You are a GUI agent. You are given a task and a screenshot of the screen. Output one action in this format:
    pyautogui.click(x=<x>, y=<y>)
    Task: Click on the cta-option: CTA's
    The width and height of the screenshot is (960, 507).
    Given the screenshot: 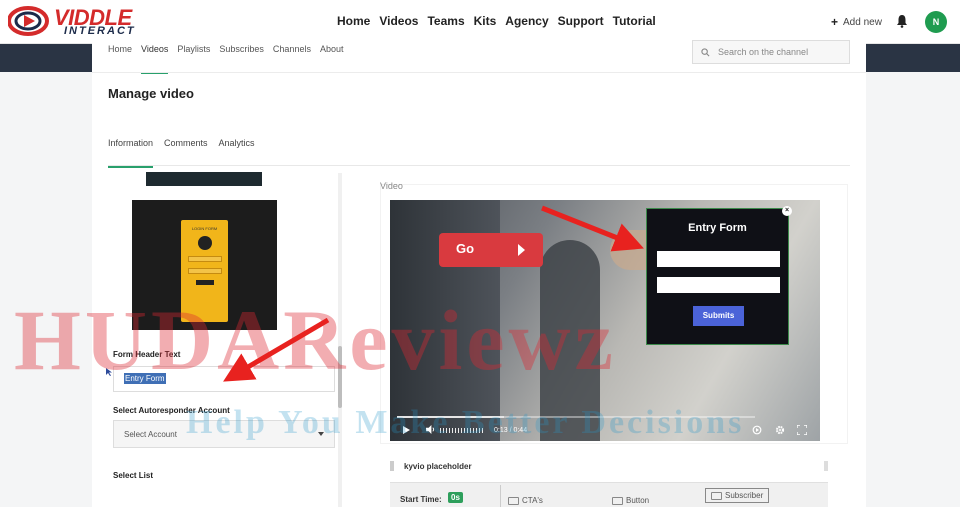 What is the action you would take?
    pyautogui.click(x=525, y=500)
    